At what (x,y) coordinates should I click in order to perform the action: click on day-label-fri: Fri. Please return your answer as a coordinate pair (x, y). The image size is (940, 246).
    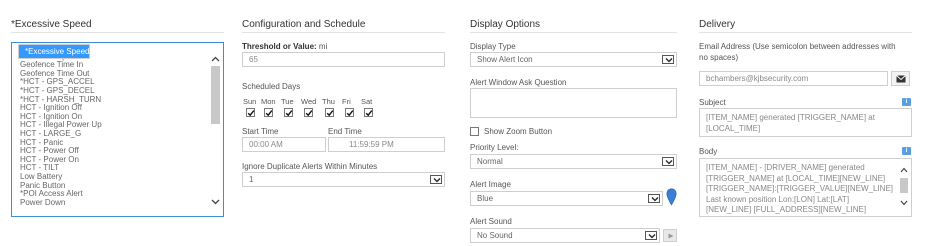
    Looking at the image, I should click on (346, 101).